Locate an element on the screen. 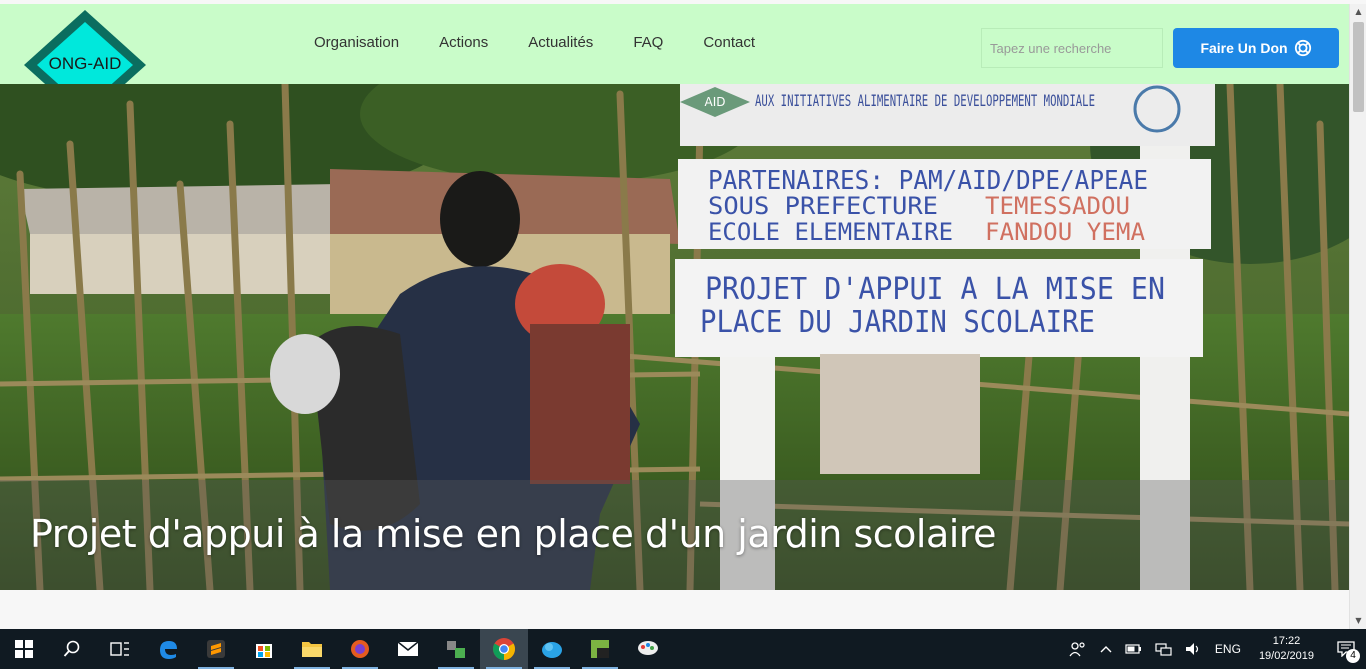 The width and height of the screenshot is (1366, 669). clock-time: 17:22 is located at coordinates (1286, 641).